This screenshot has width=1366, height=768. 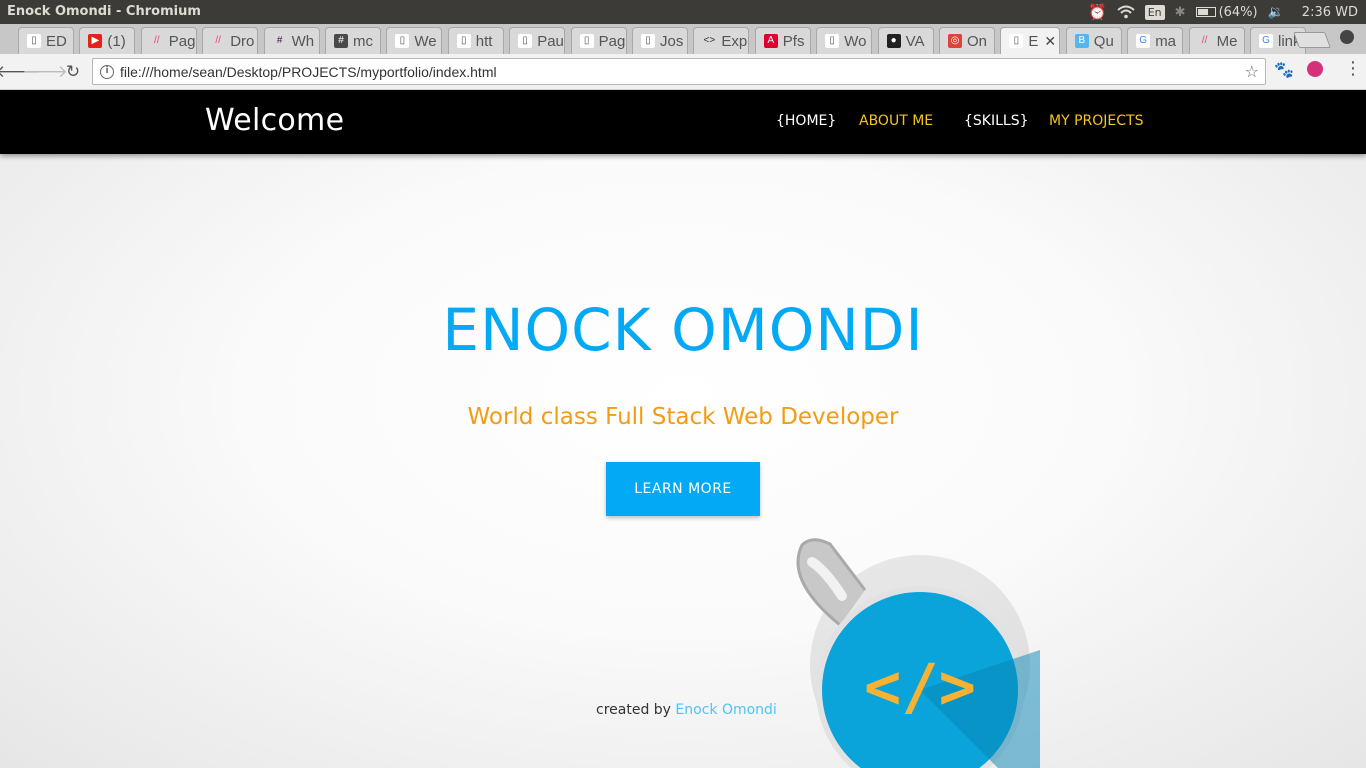 I want to click on youtube-icon: ▶, so click(x=95, y=41).